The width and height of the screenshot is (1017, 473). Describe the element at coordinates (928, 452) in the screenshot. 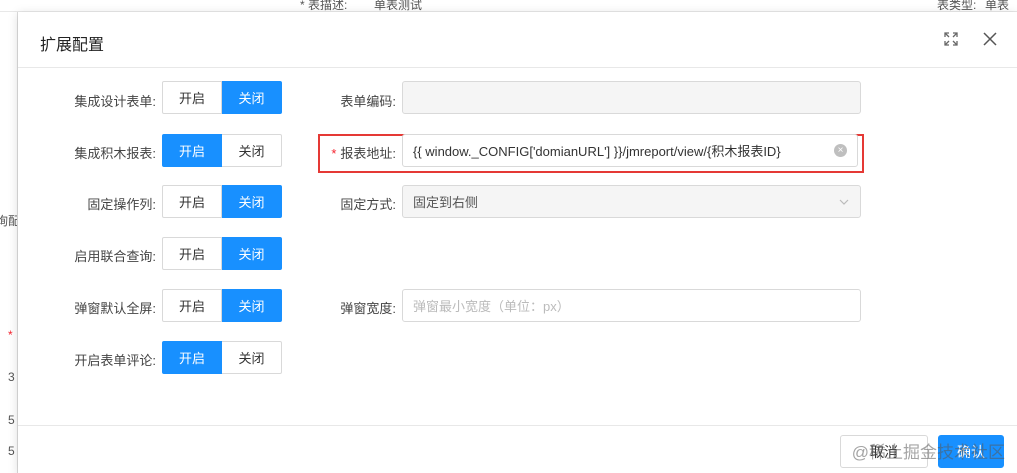

I see `watermark: @稀土掘金技术社区` at that location.